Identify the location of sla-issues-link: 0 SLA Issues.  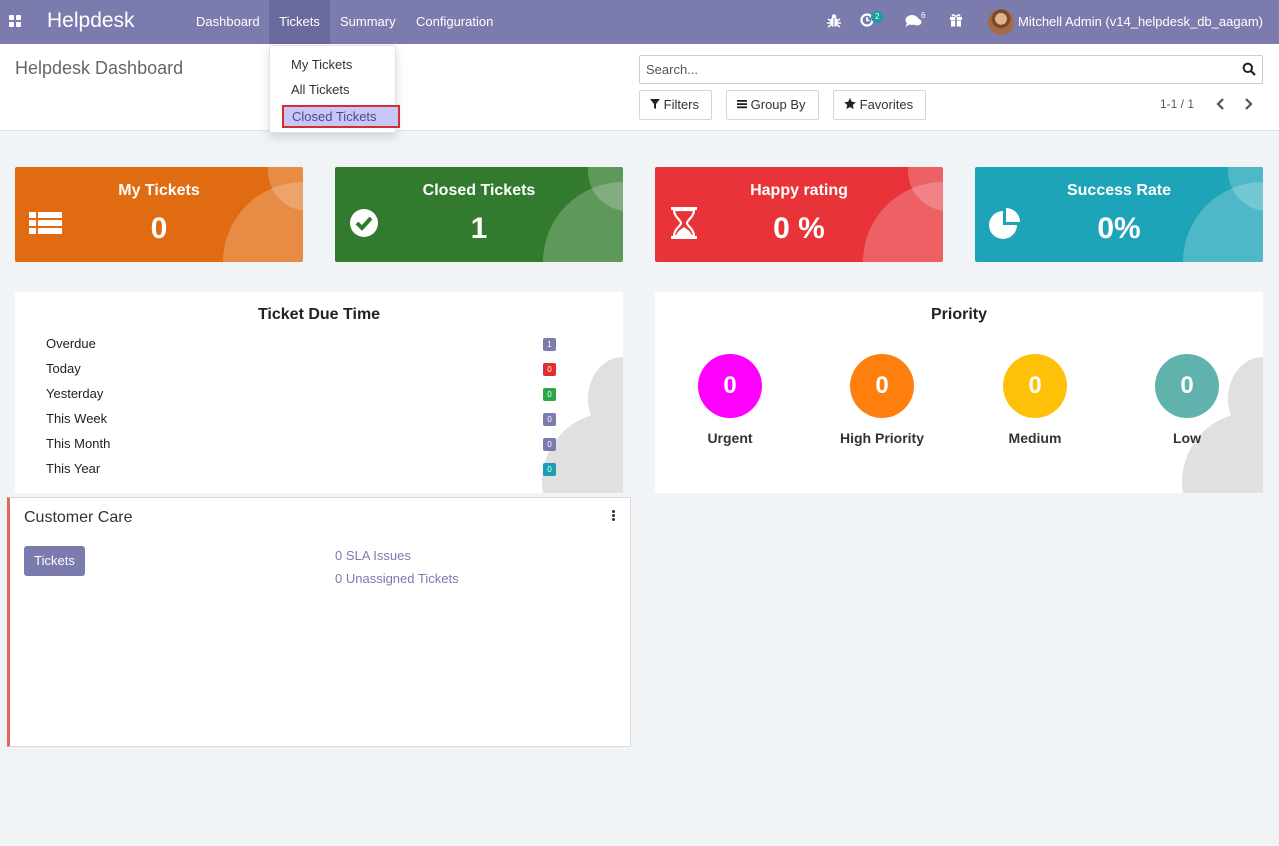
(373, 555).